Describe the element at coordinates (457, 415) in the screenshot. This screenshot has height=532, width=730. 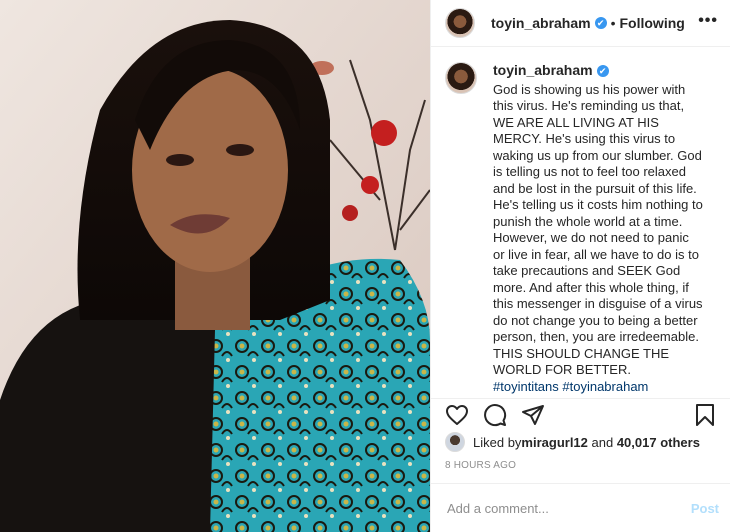
I see `heart-icon` at that location.